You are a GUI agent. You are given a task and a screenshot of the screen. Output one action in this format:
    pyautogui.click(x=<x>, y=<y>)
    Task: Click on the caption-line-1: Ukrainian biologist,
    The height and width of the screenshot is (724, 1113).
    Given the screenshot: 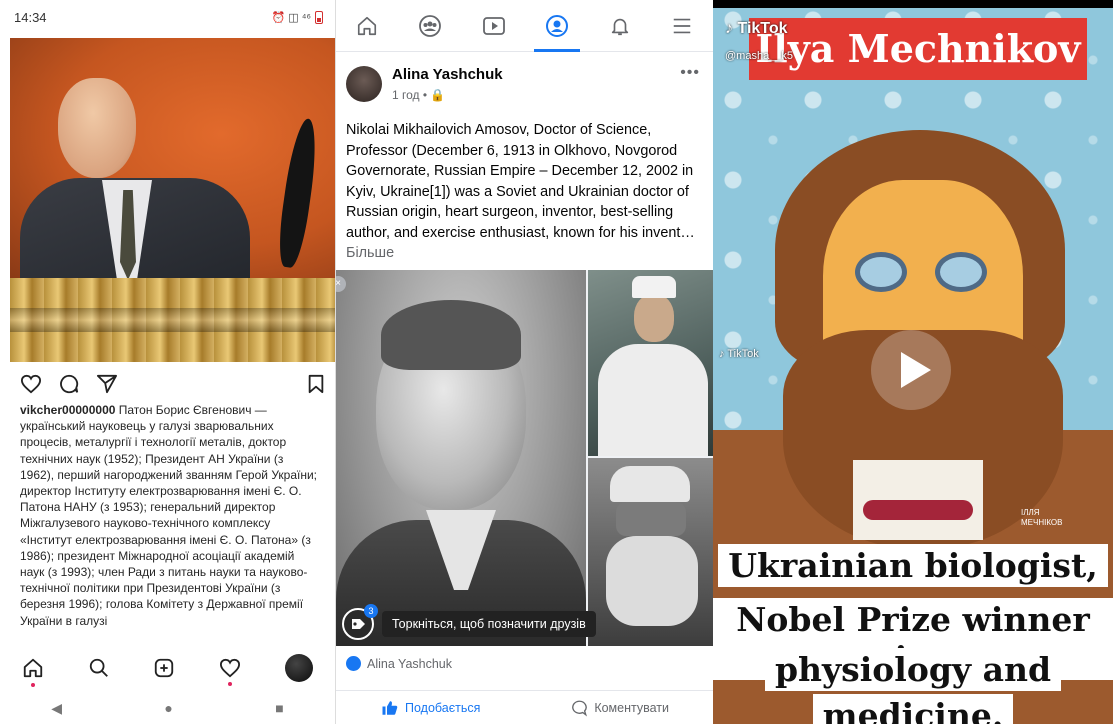 What is the action you would take?
    pyautogui.click(x=913, y=565)
    